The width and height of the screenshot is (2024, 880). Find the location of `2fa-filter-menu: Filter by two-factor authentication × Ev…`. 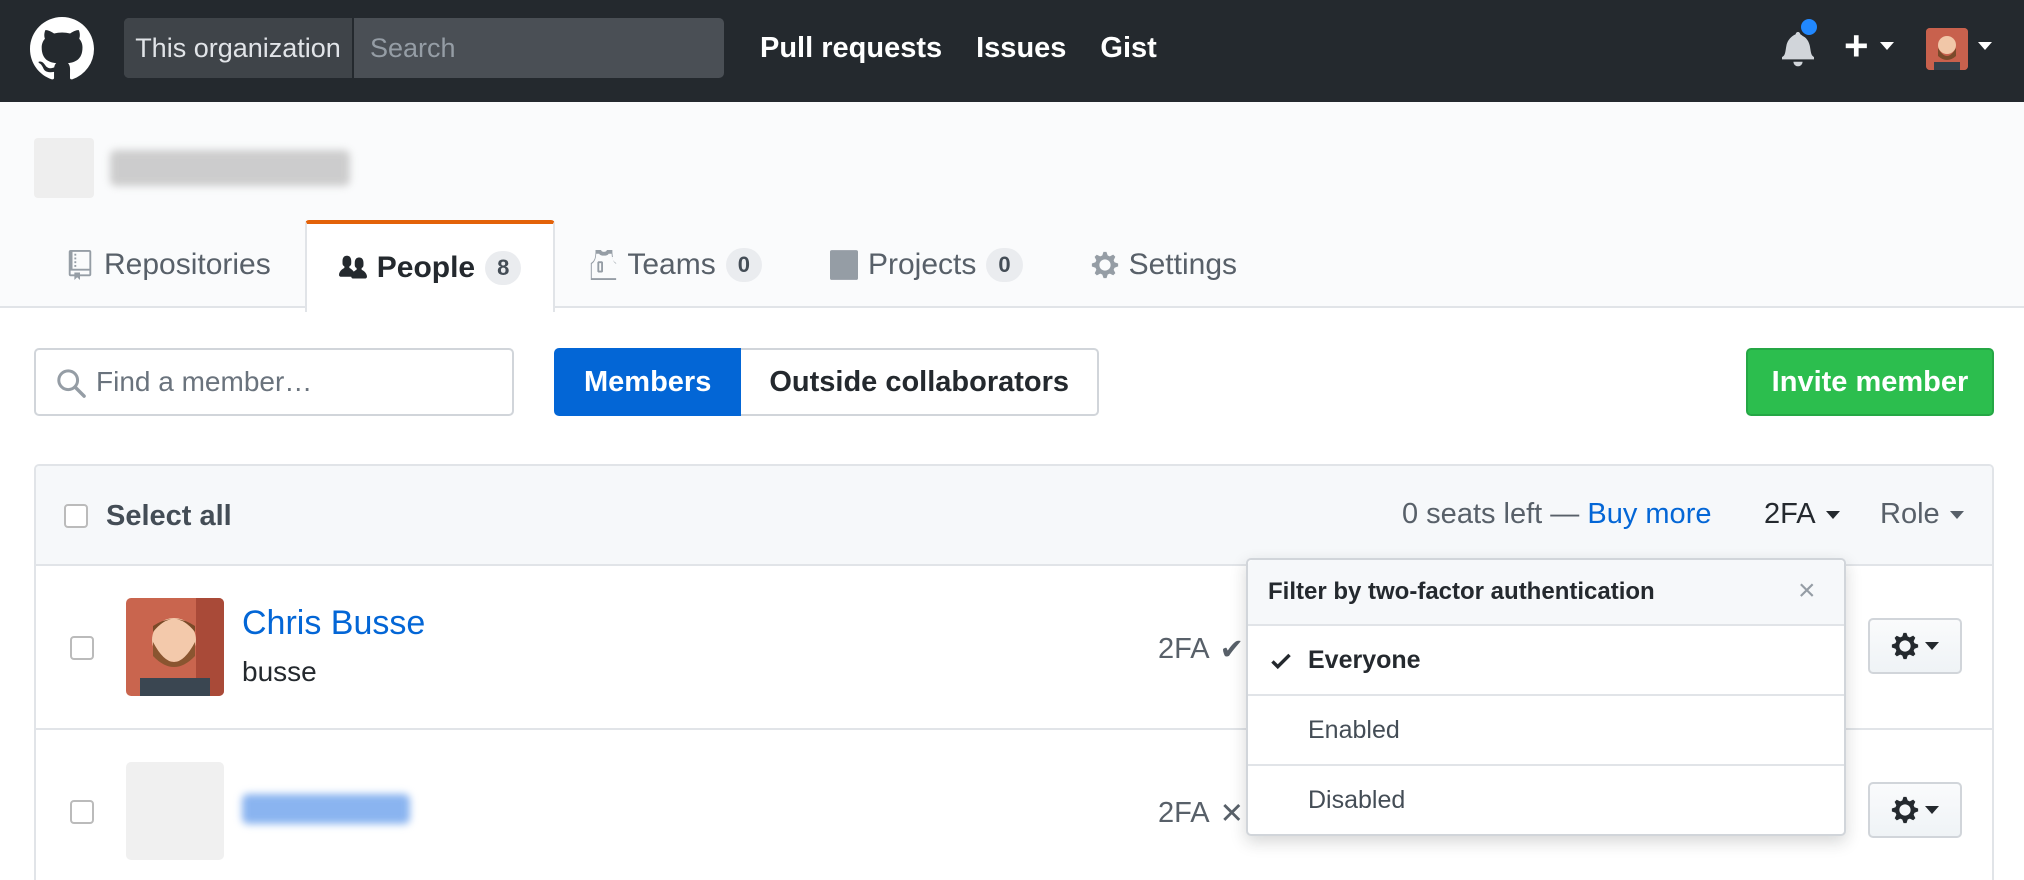

2fa-filter-menu: Filter by two-factor authentication × Ev… is located at coordinates (1546, 697).